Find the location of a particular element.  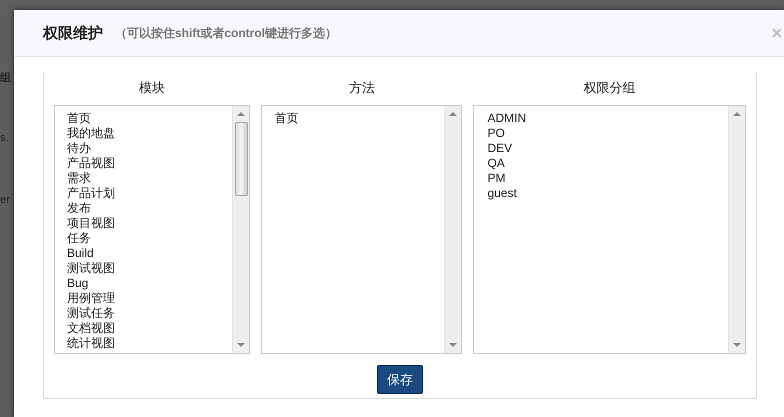

list-option: guest is located at coordinates (607, 193).